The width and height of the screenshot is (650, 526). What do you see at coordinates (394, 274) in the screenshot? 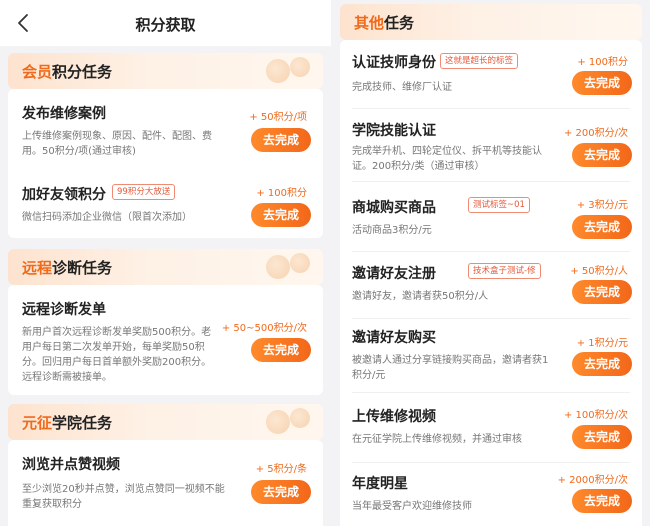
I see `task-title: 邀请好友注册` at bounding box center [394, 274].